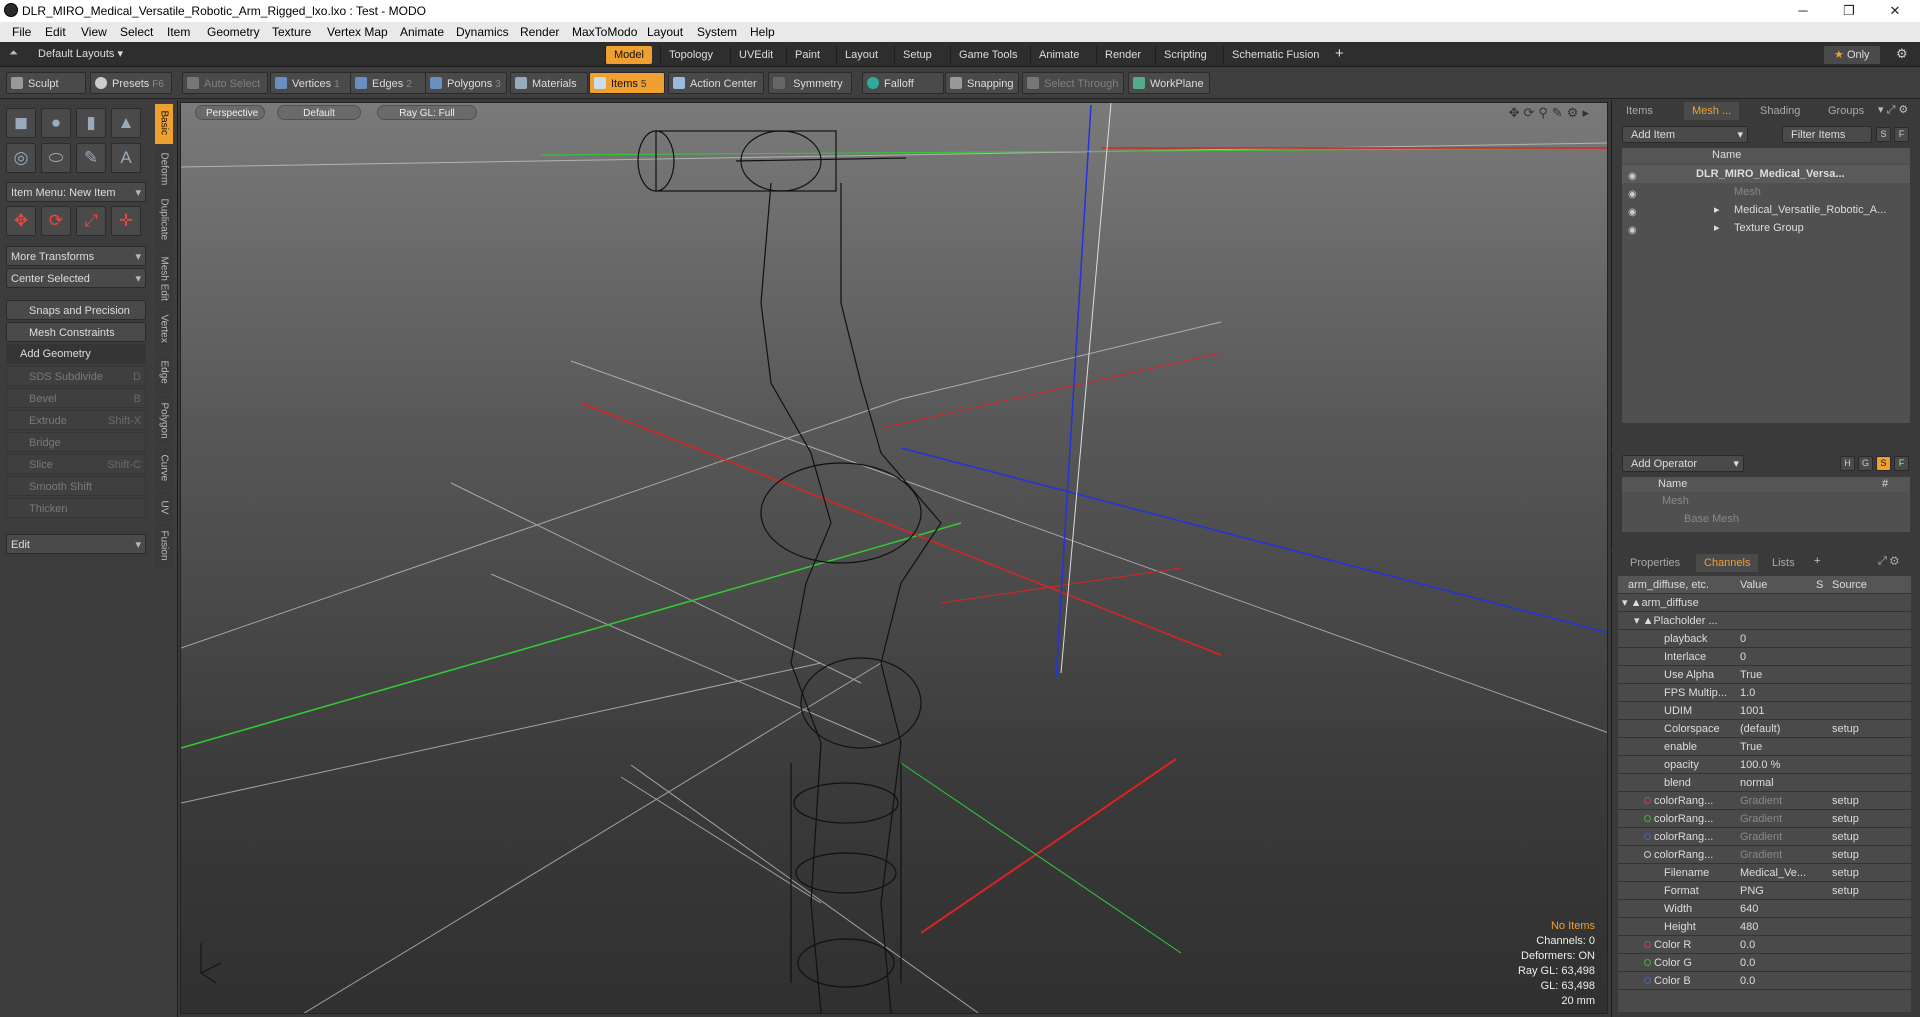 Image resolution: width=1920 pixels, height=1017 pixels. I want to click on channel-row: Colorspace (default) setup, so click(1764, 729).